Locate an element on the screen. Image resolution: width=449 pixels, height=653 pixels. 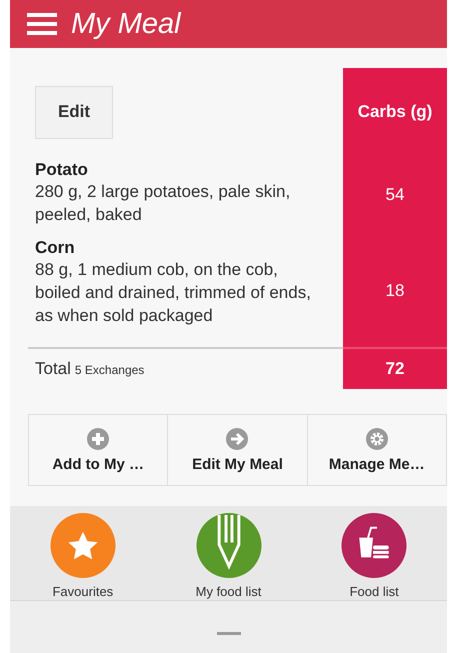
column-title: Carbs (g) is located at coordinates (395, 112).